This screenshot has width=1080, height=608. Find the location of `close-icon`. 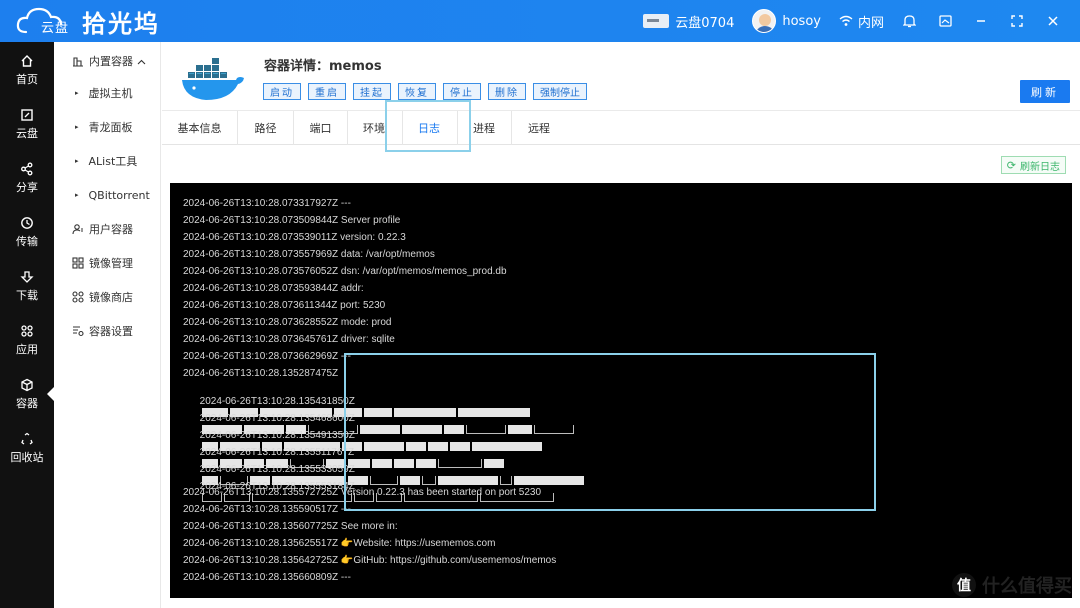

close-icon is located at coordinates (1053, 21).